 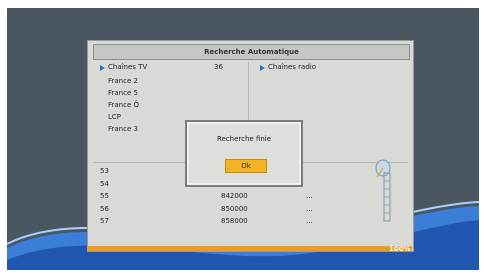 What do you see at coordinates (128, 67) in the screenshot?
I see `tv-channels-label: Chaînes TV` at bounding box center [128, 67].